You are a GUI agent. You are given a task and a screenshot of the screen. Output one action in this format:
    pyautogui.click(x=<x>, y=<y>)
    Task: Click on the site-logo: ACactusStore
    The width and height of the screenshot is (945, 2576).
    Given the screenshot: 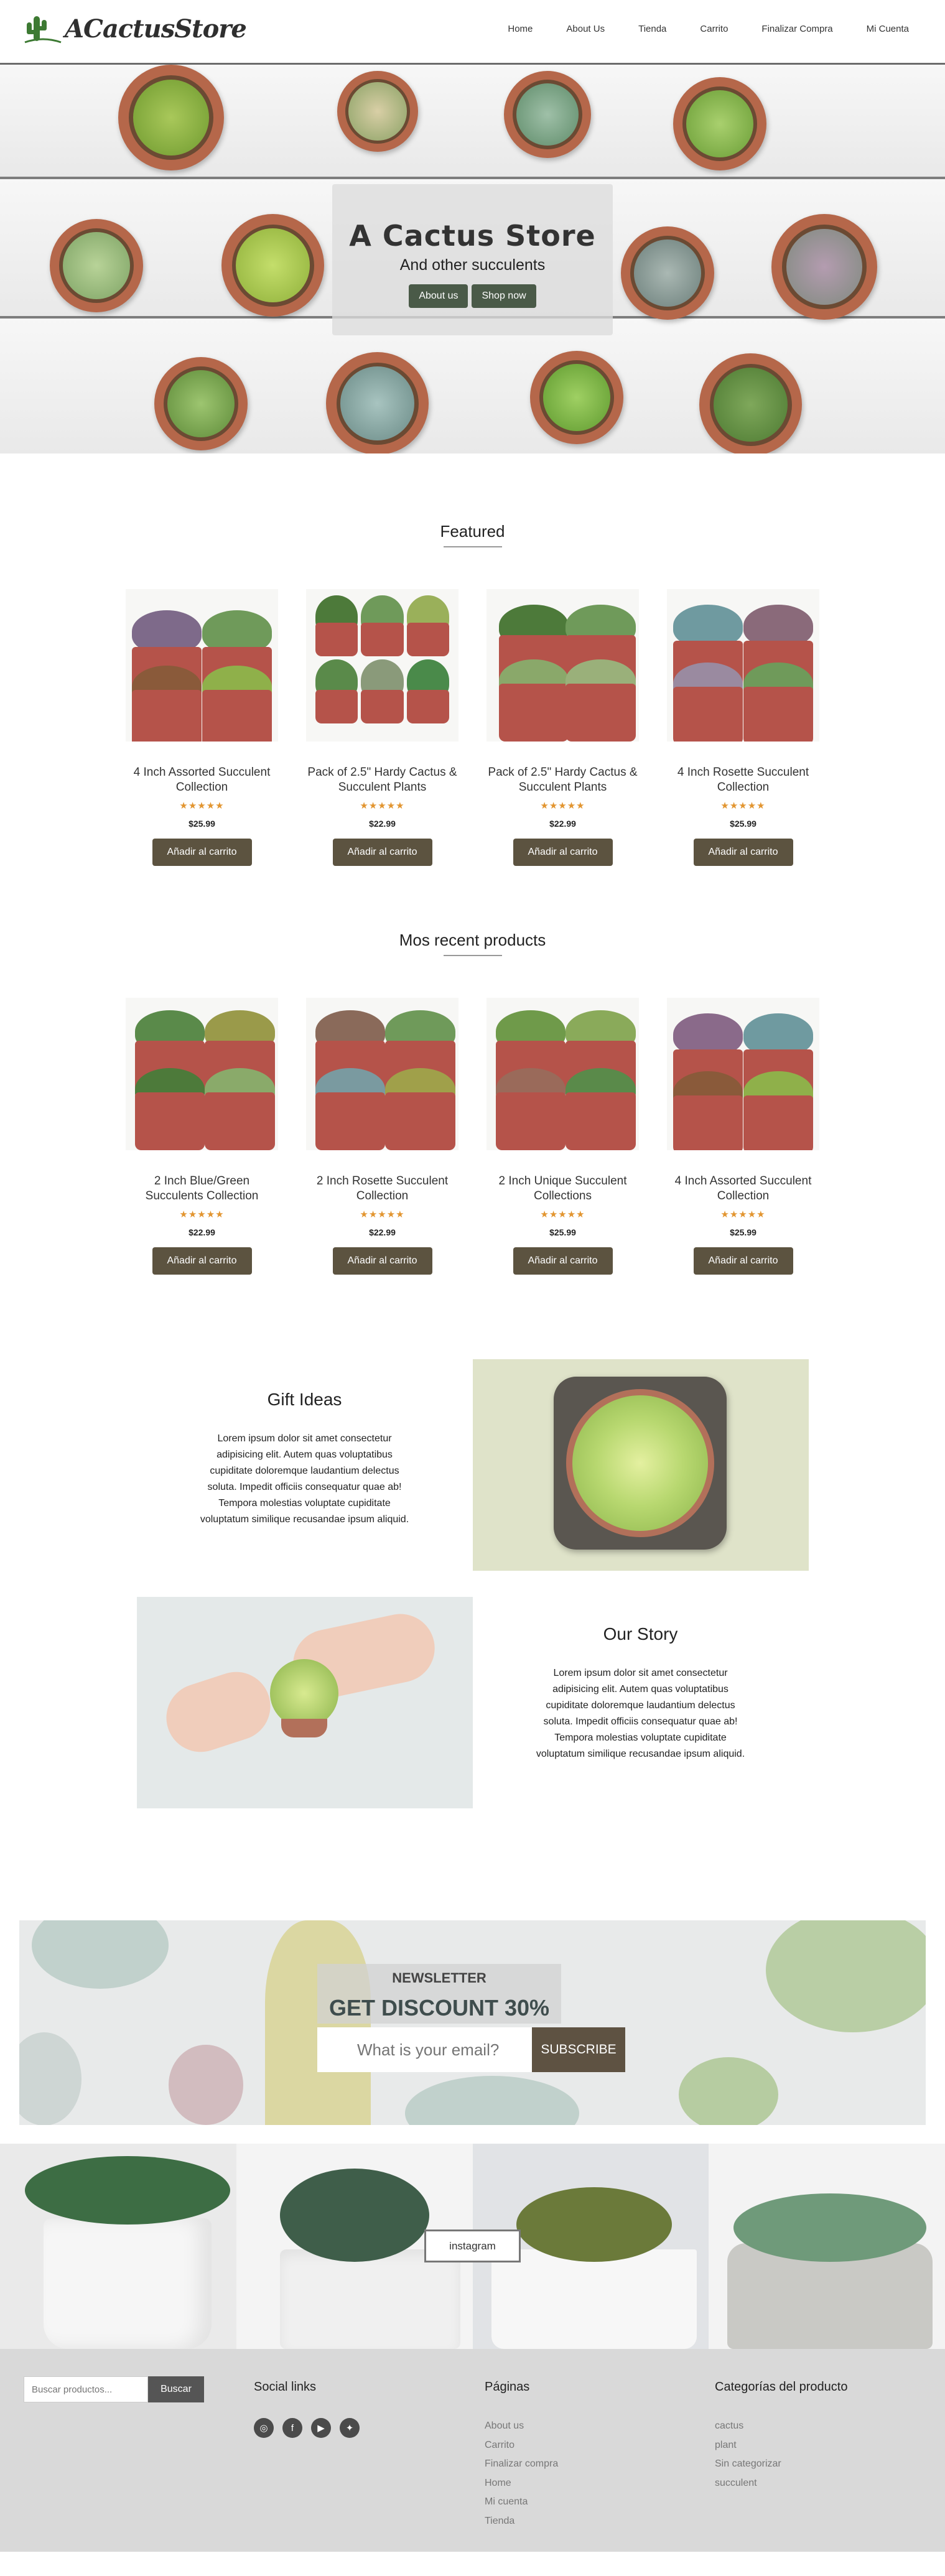 What is the action you would take?
    pyautogui.click(x=135, y=28)
    